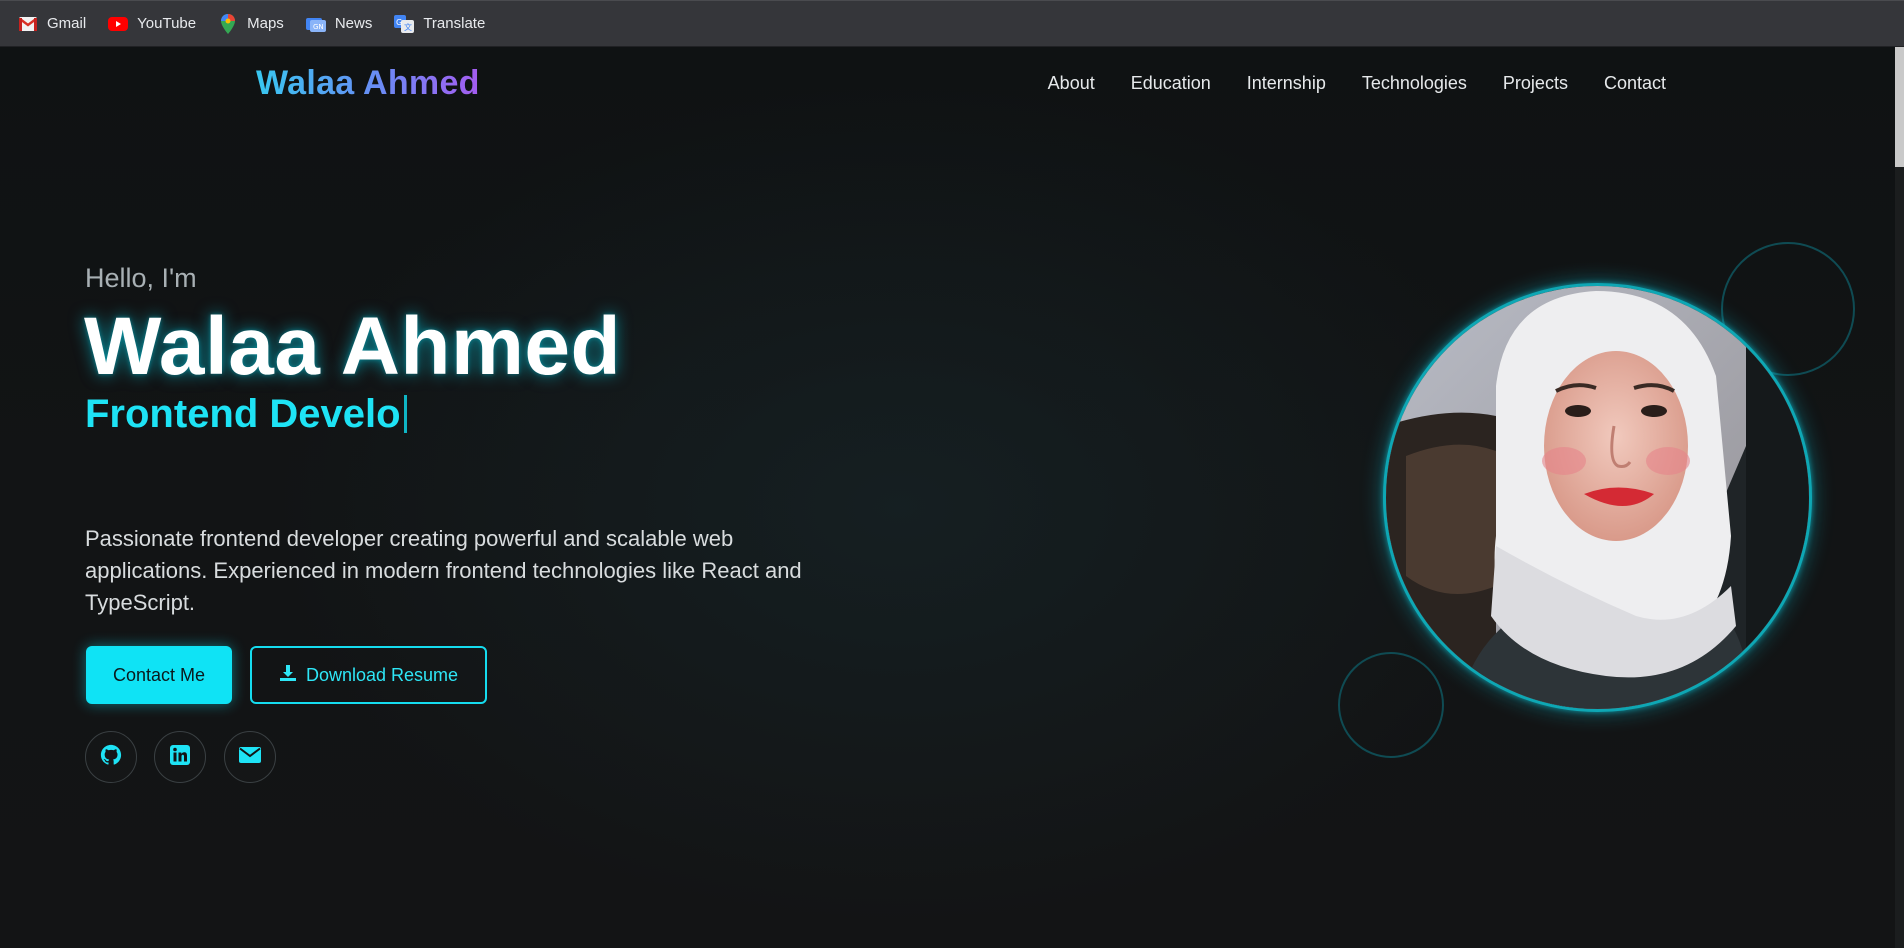 The height and width of the screenshot is (948, 1904). What do you see at coordinates (408, 27) in the screenshot?
I see `svg-text: 文` at bounding box center [408, 27].